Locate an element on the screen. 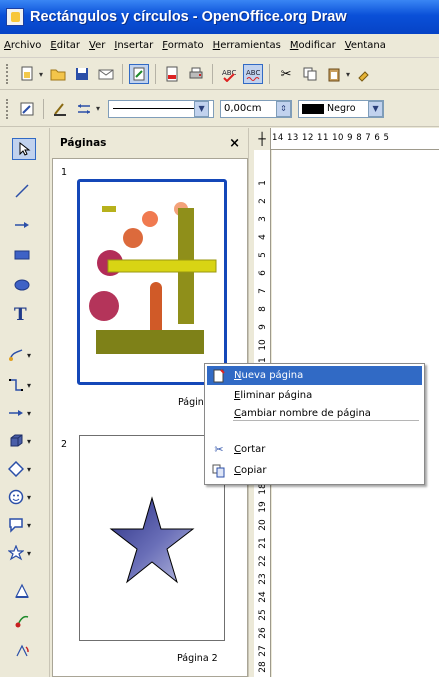  horizontal-ruler-labels: 14 13 12 11 10 9 8 7 6 5 is located at coordinates (331, 138).